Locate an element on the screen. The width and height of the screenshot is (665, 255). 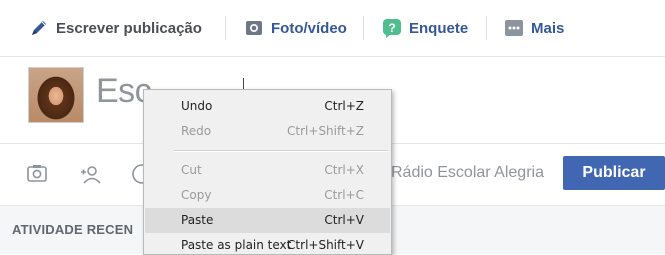
tab-more-label: Mais is located at coordinates (548, 28).